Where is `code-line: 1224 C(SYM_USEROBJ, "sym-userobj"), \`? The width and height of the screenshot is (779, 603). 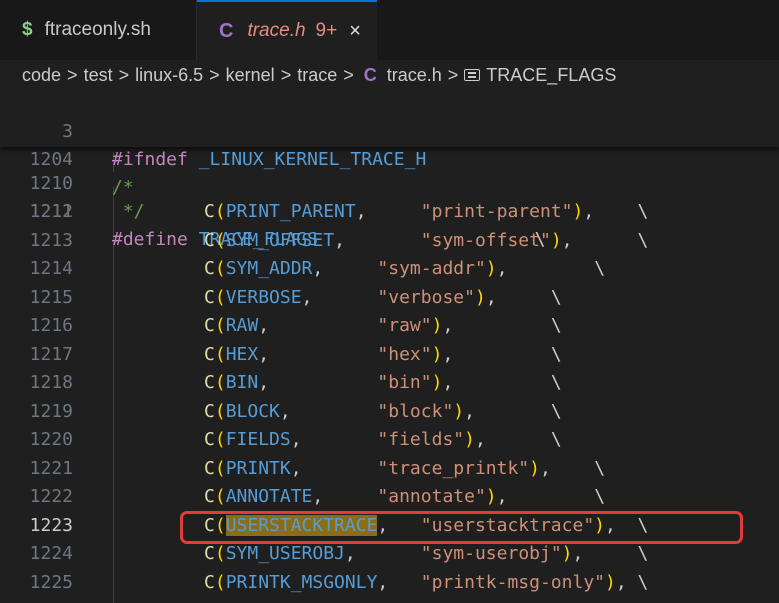
code-line: 1224 C(SYM_USEROBJ, "sym-userobj"), \ is located at coordinates (389, 554).